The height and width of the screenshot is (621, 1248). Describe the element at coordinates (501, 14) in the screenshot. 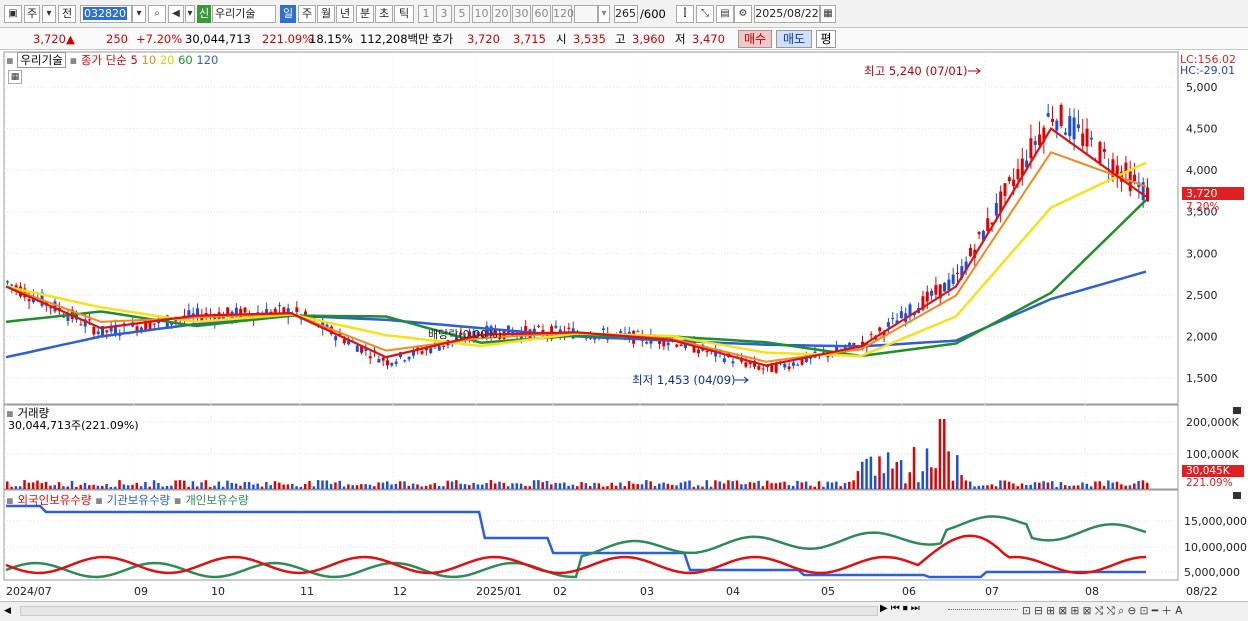

I see `min-20: 20` at that location.